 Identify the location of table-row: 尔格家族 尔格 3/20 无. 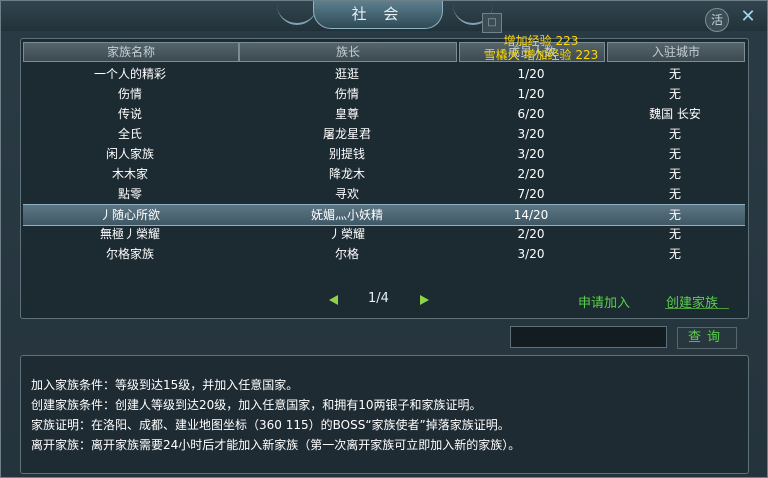
(384, 254).